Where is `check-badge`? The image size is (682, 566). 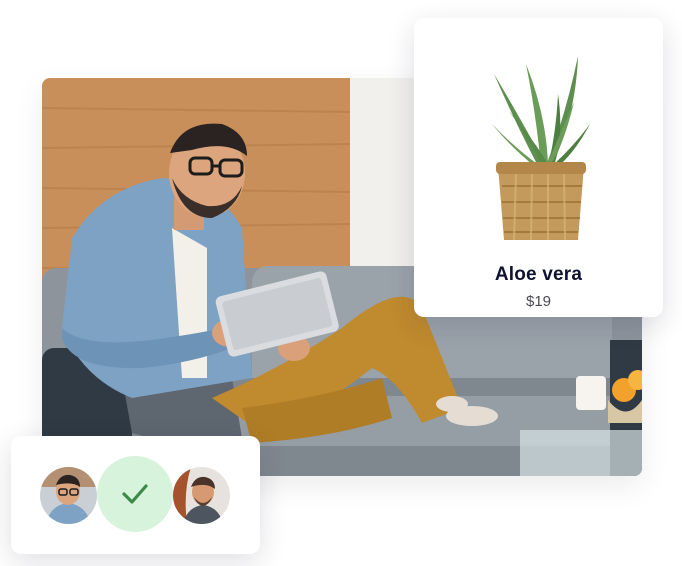 check-badge is located at coordinates (135, 494).